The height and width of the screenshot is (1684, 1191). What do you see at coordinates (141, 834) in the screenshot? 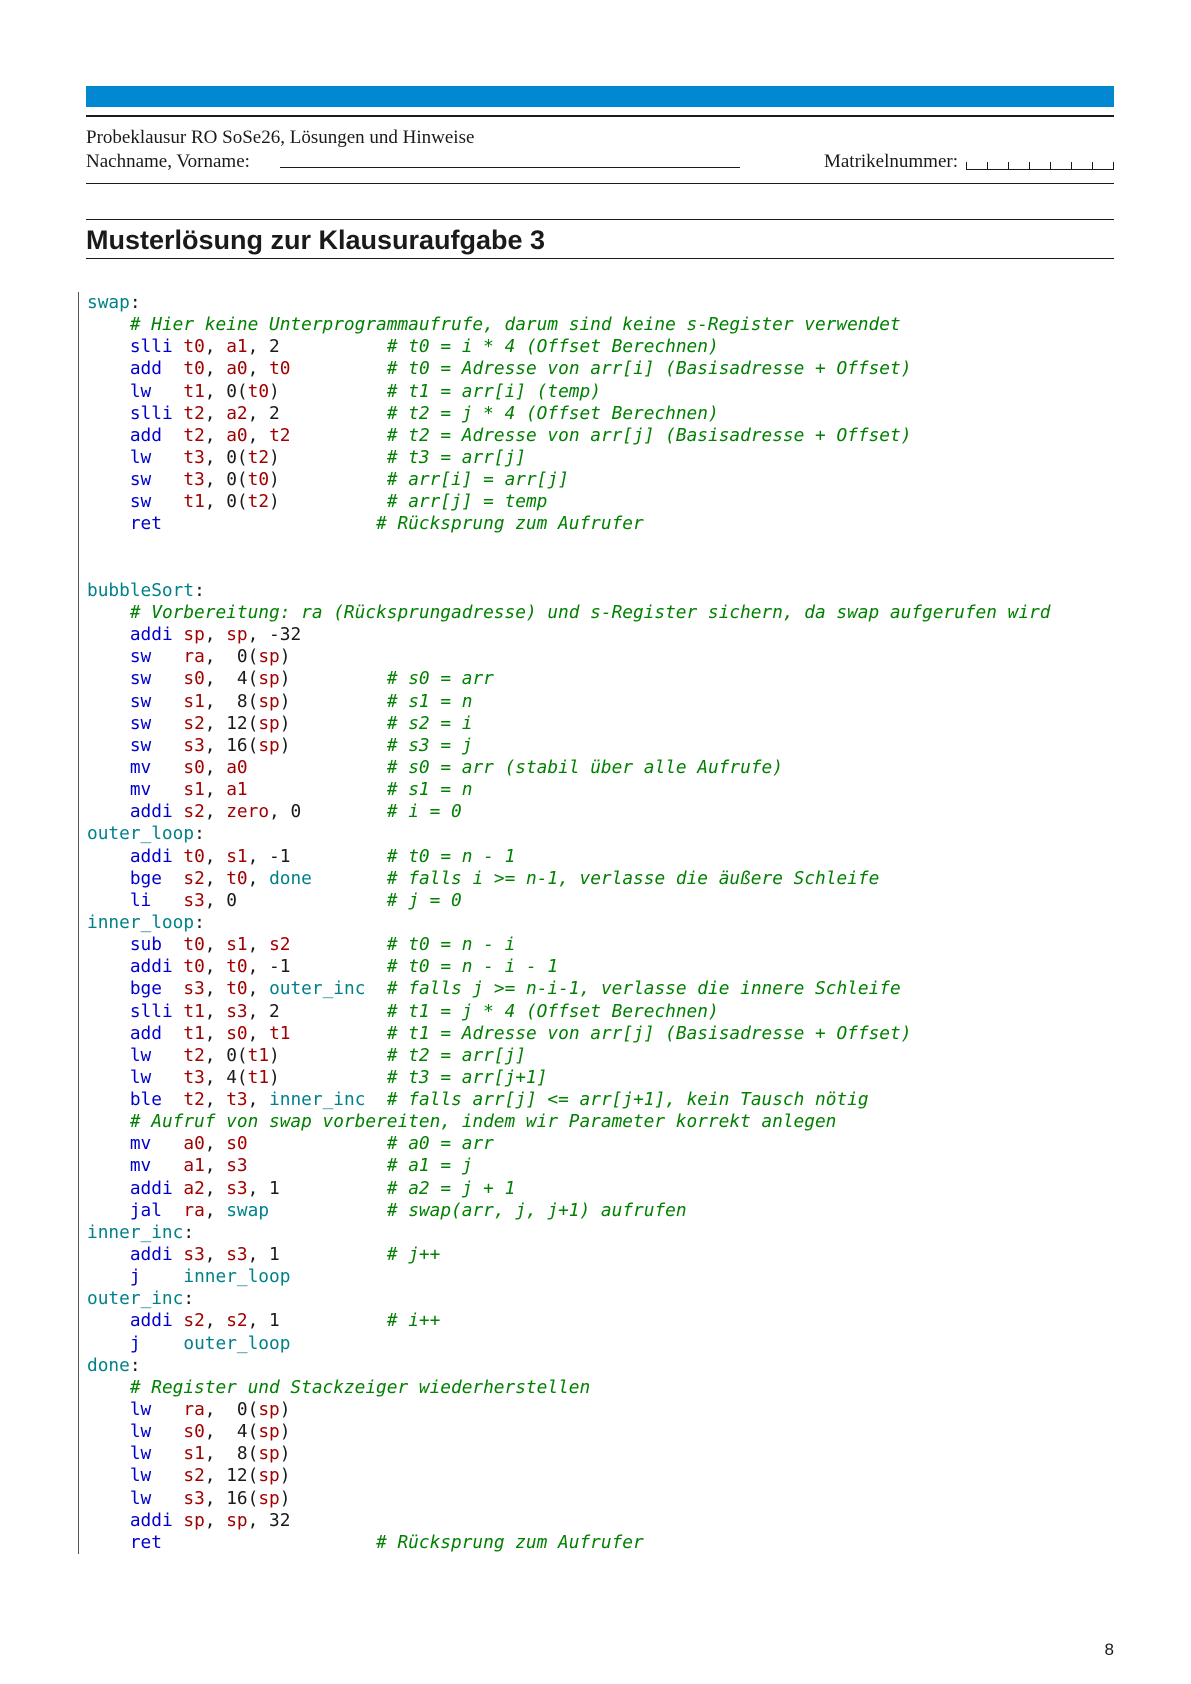
I see `code-label: outer_loop` at bounding box center [141, 834].